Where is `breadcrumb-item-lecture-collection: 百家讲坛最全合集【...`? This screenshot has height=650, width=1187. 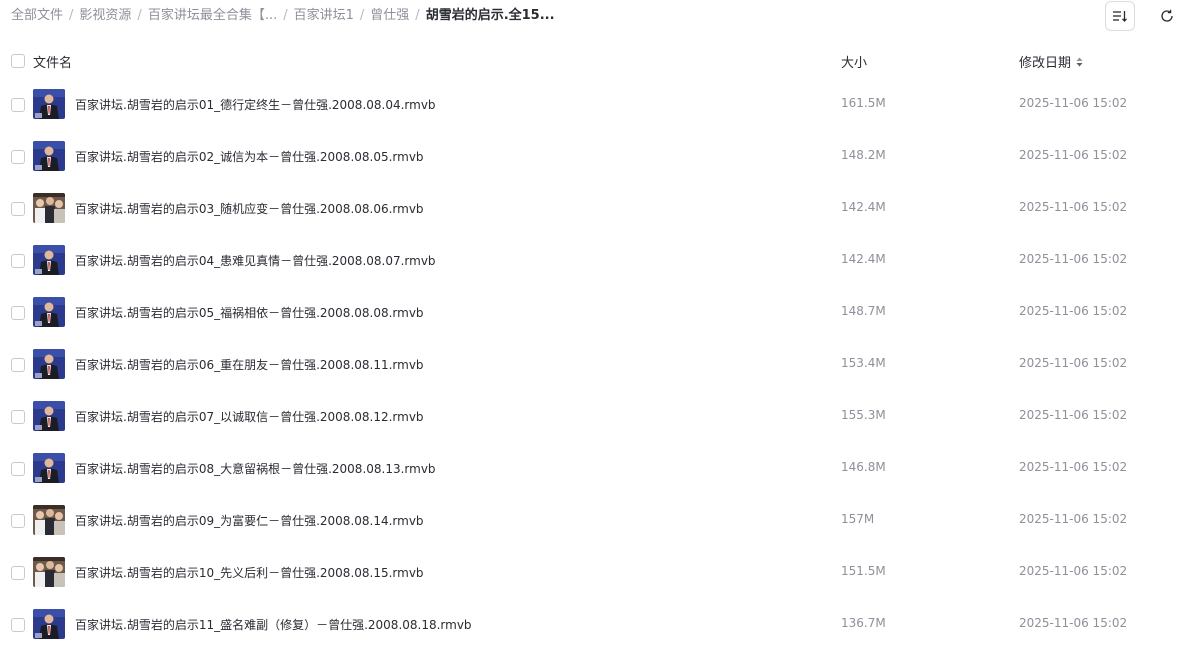
breadcrumb-item-lecture-collection: 百家讲坛最全合集【... is located at coordinates (212, 16).